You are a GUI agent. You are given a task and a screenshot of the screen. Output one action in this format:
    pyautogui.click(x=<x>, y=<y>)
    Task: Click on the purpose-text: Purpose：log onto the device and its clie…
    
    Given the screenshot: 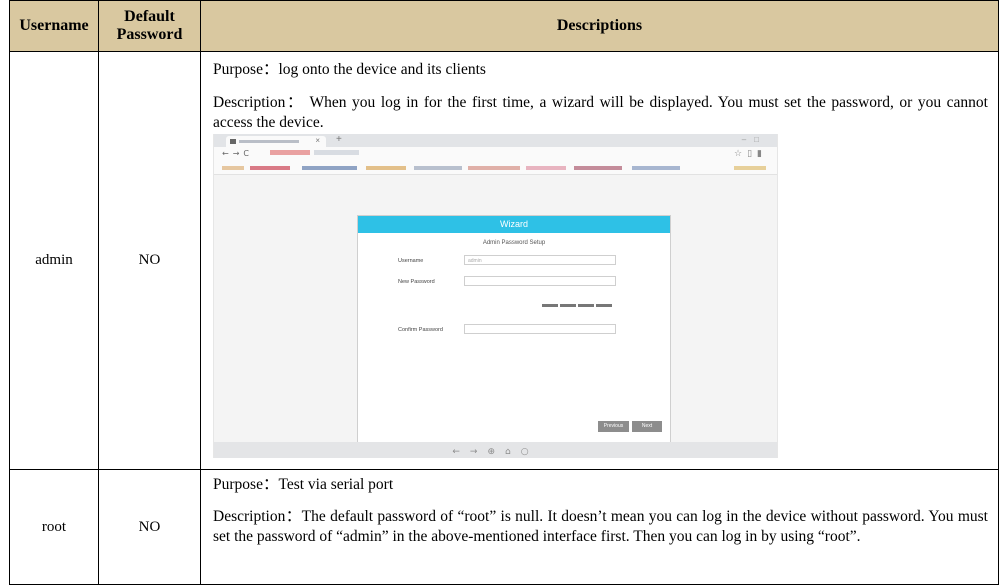 What is the action you would take?
    pyautogui.click(x=349, y=69)
    